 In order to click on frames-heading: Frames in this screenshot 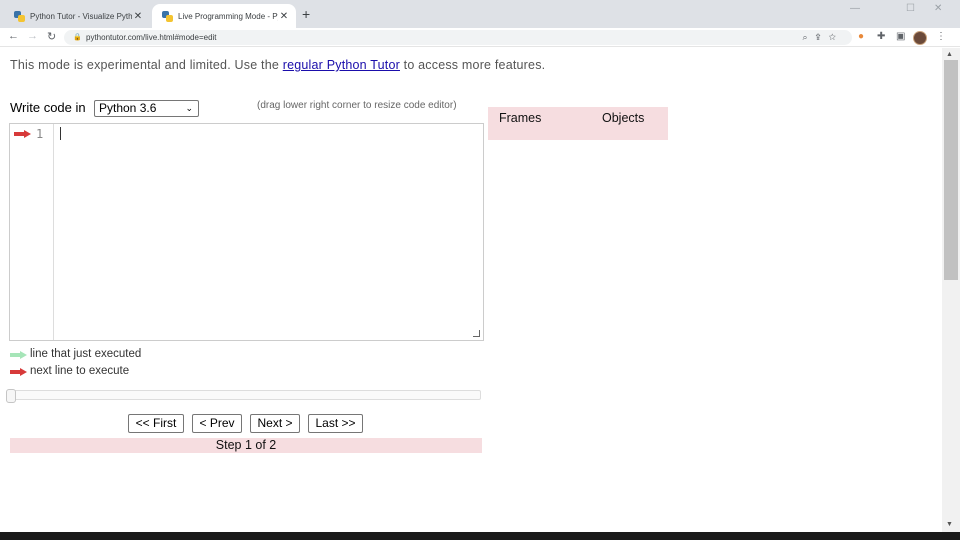, I will do `click(520, 118)`.